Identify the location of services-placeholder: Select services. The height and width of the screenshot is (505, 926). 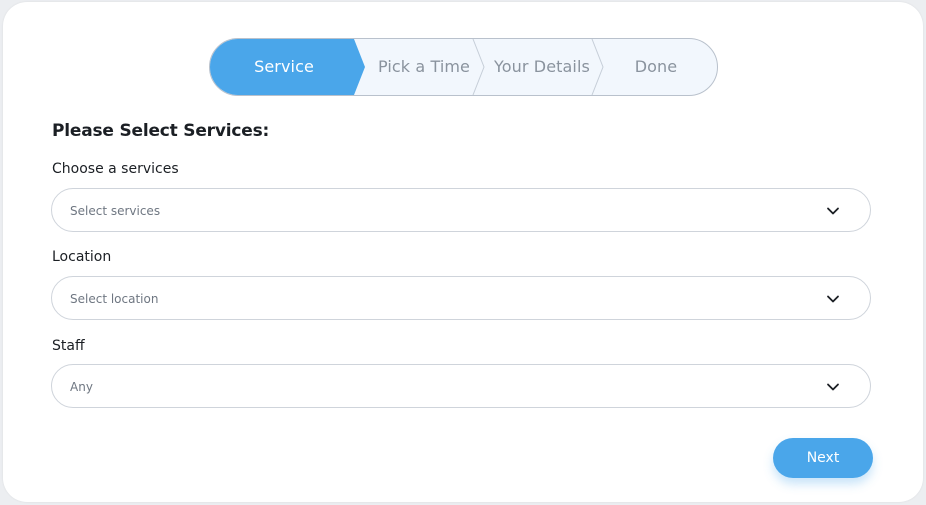
(115, 211).